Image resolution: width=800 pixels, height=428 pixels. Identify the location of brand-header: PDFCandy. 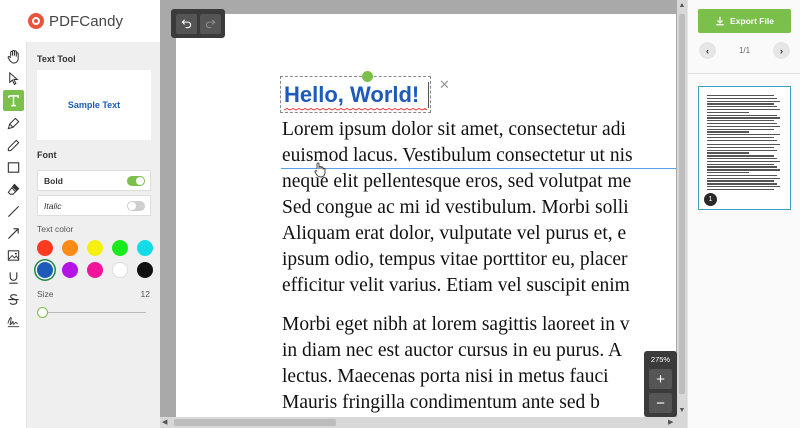
(80, 21).